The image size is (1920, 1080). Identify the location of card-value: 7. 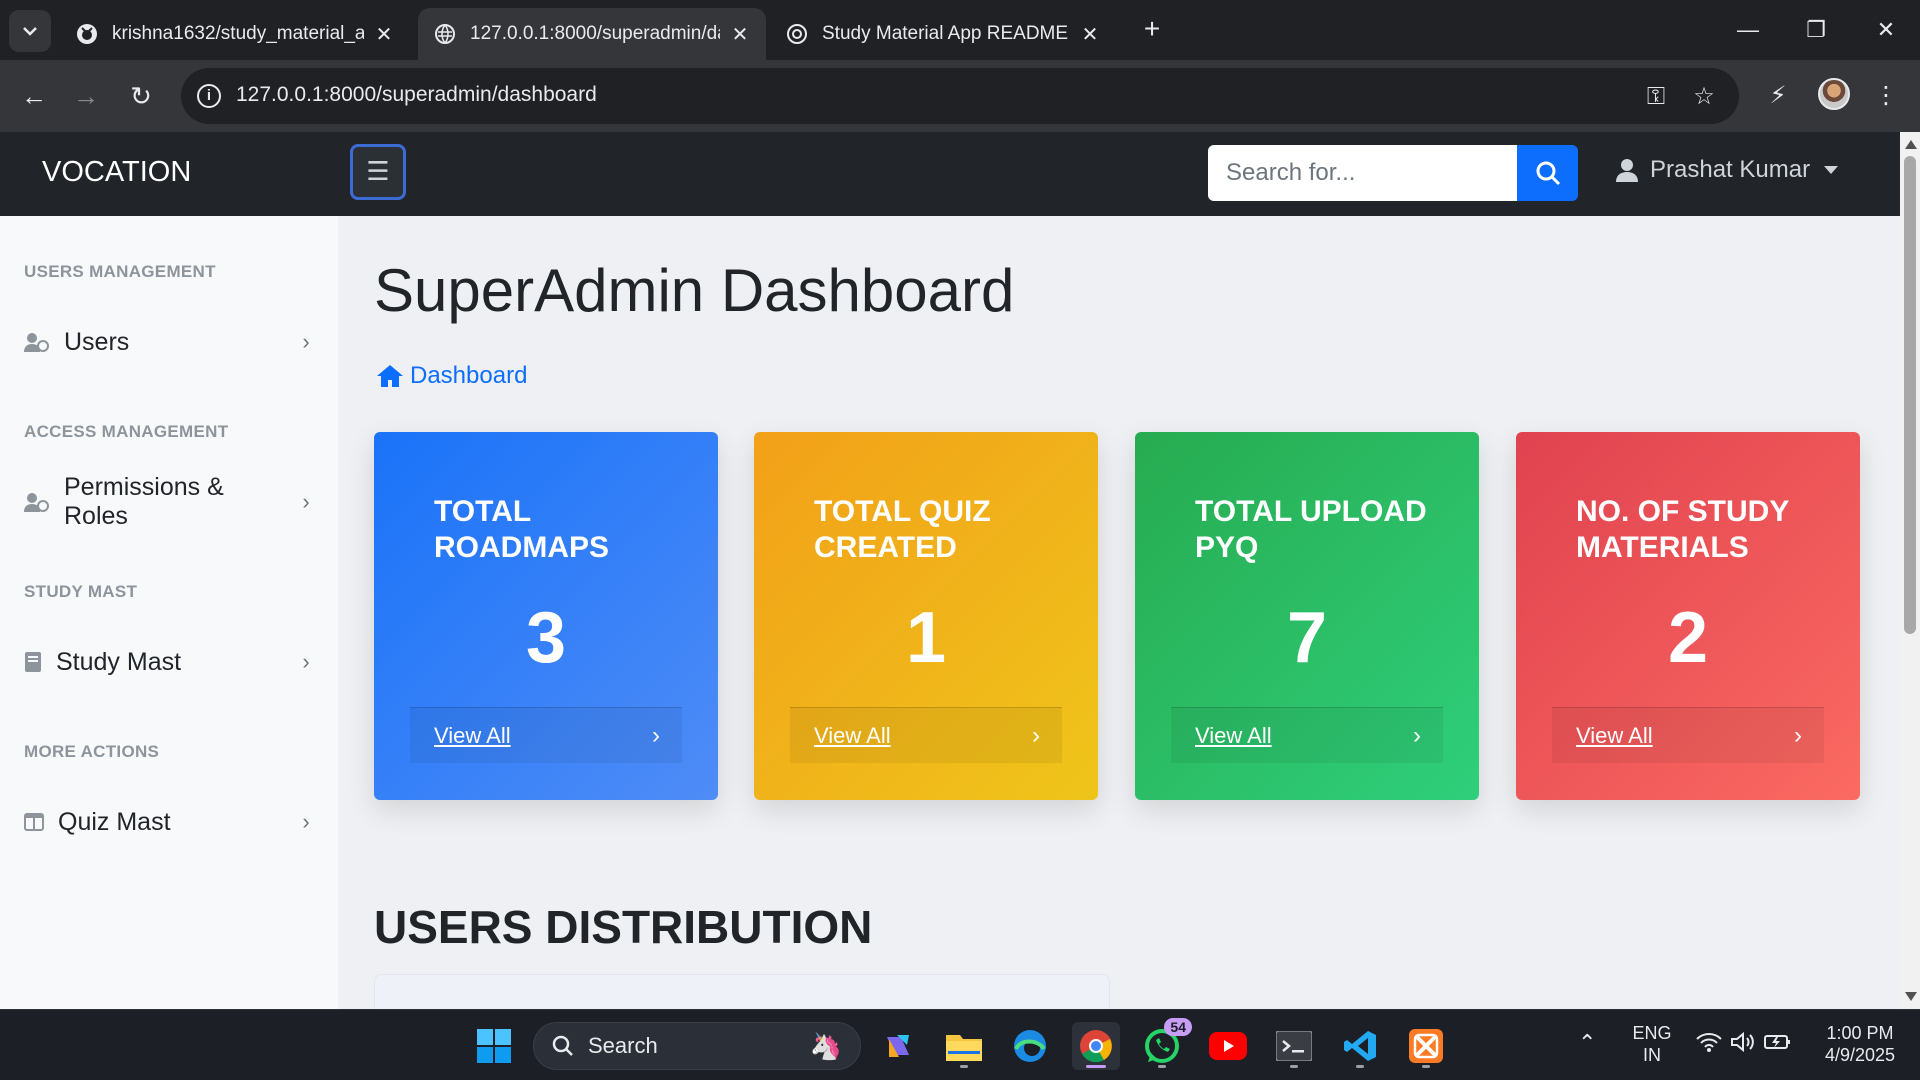
(1307, 638).